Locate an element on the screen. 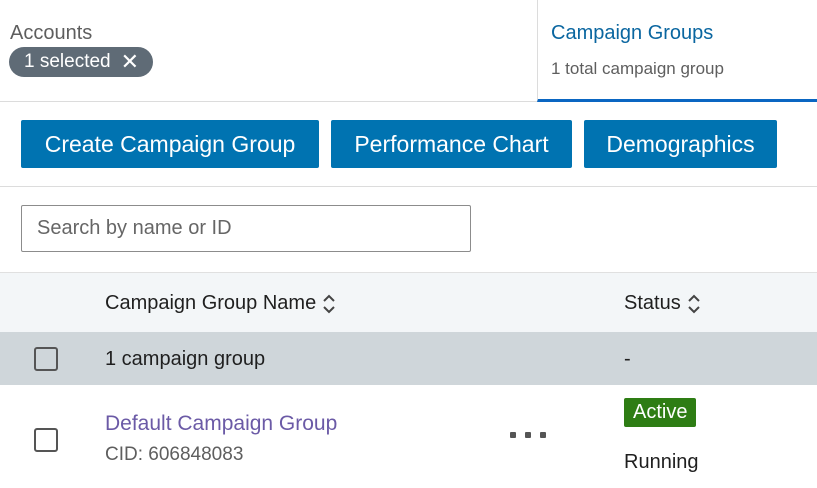  table-header: Campaign Group Name Status is located at coordinates (408, 302).